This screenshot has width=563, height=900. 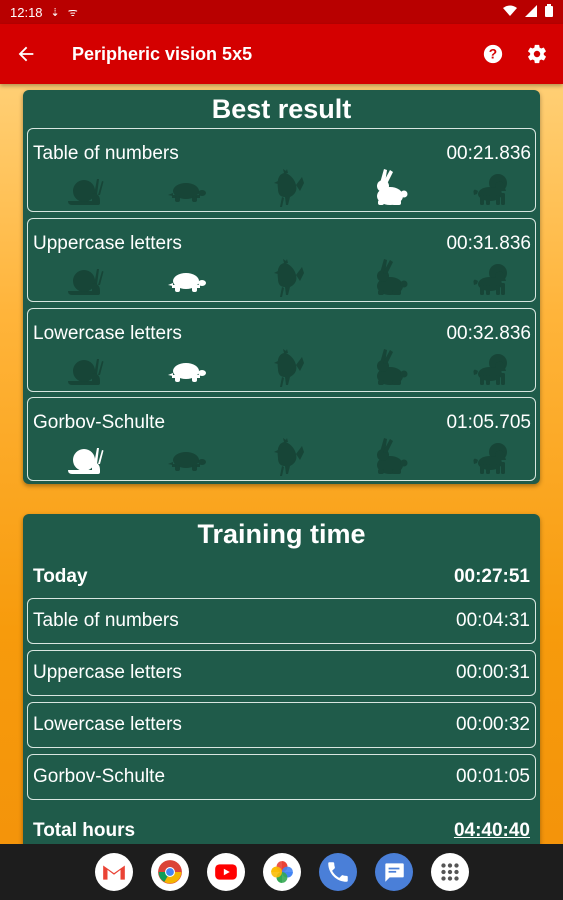 I want to click on training-row-label: Lowercase letters, so click(x=107, y=724).